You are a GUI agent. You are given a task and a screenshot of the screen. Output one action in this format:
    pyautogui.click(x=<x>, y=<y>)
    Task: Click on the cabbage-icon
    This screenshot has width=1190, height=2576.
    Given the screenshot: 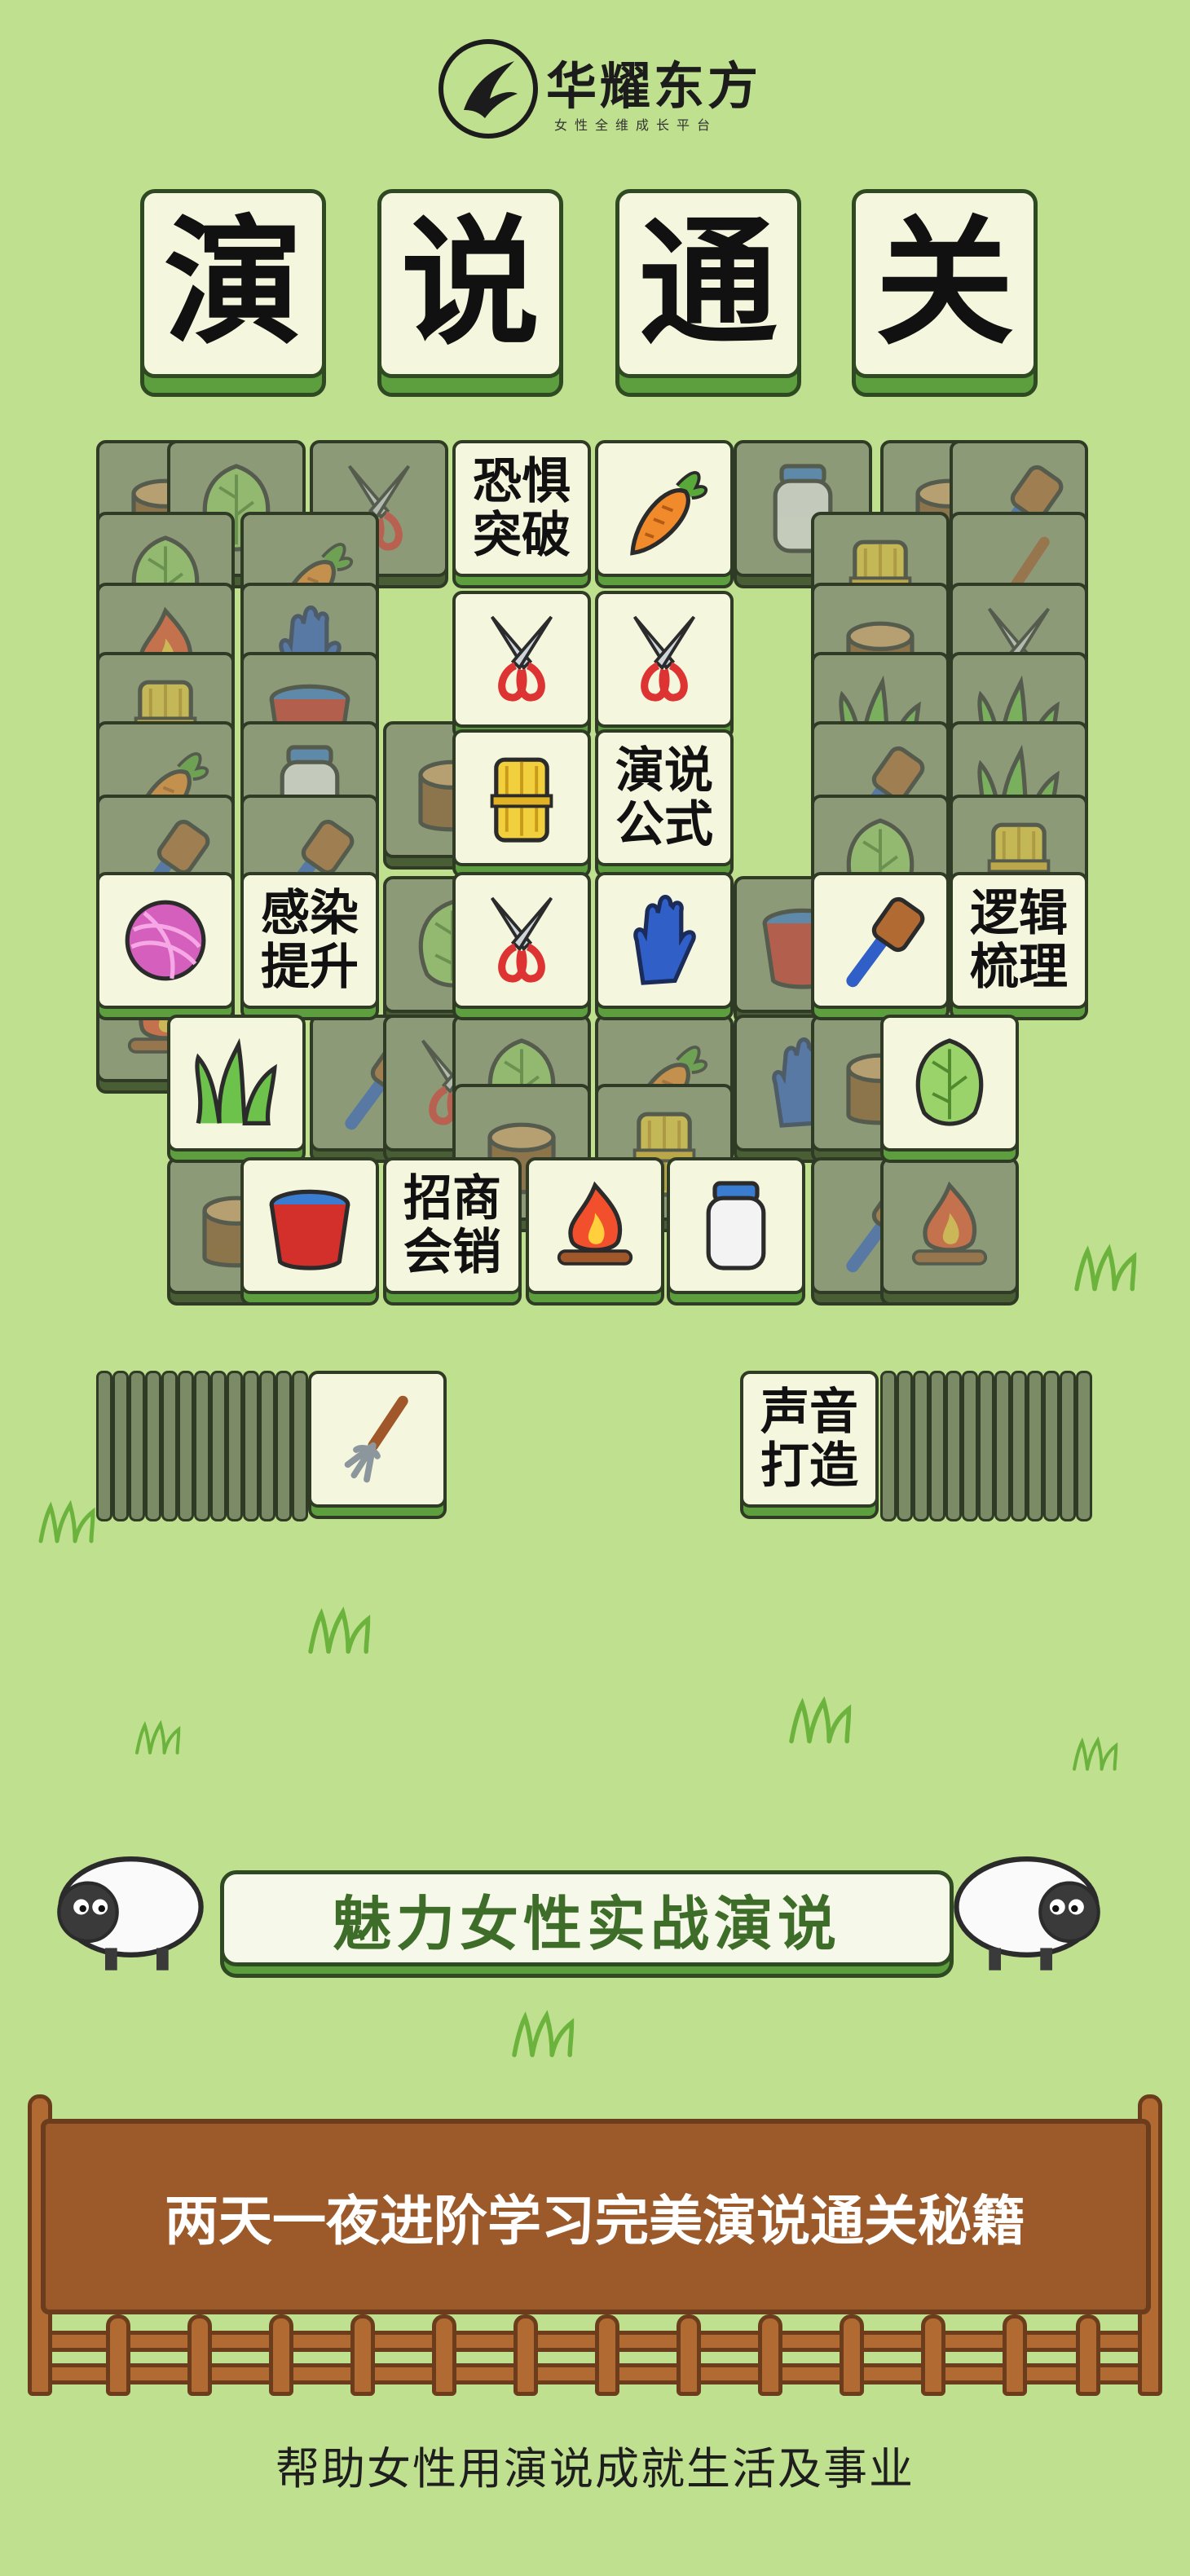 What is the action you would take?
    pyautogui.click(x=950, y=1083)
    